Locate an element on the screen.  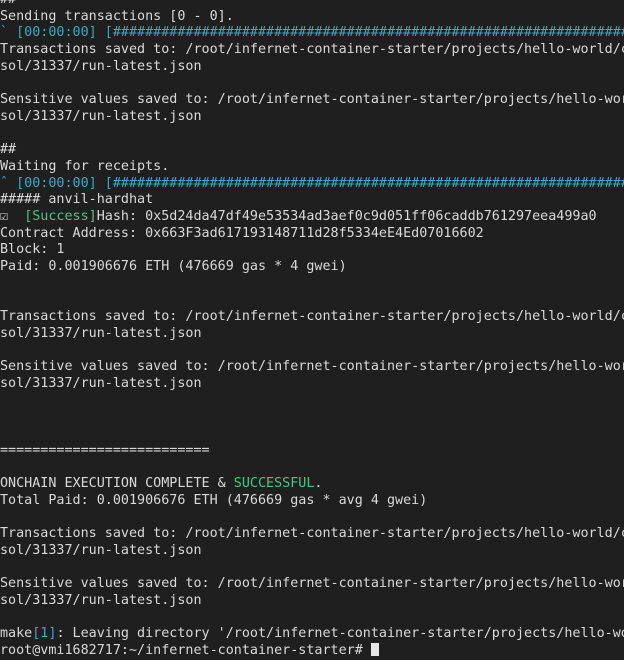
status-text: ONCHAIN EXECUTION COMPLETE & is located at coordinates (117, 483).